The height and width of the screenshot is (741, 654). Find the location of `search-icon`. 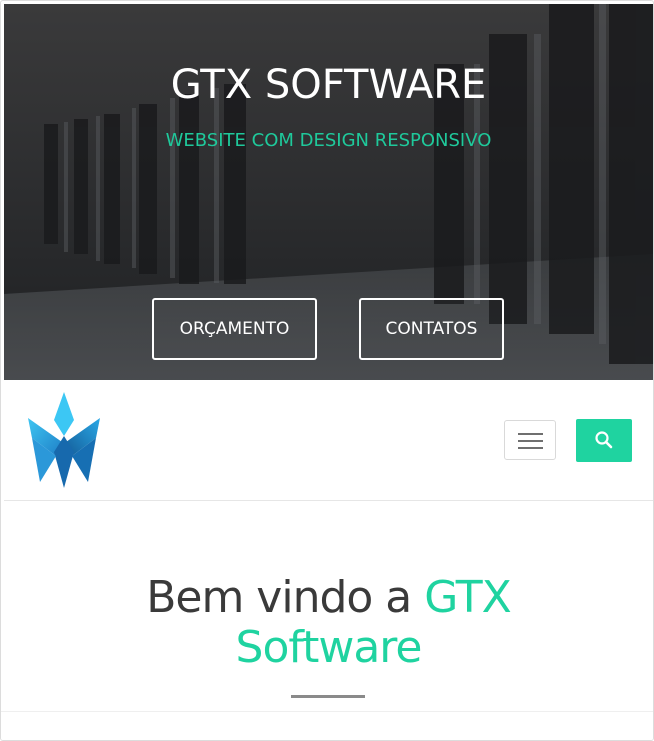

search-icon is located at coordinates (604, 440).